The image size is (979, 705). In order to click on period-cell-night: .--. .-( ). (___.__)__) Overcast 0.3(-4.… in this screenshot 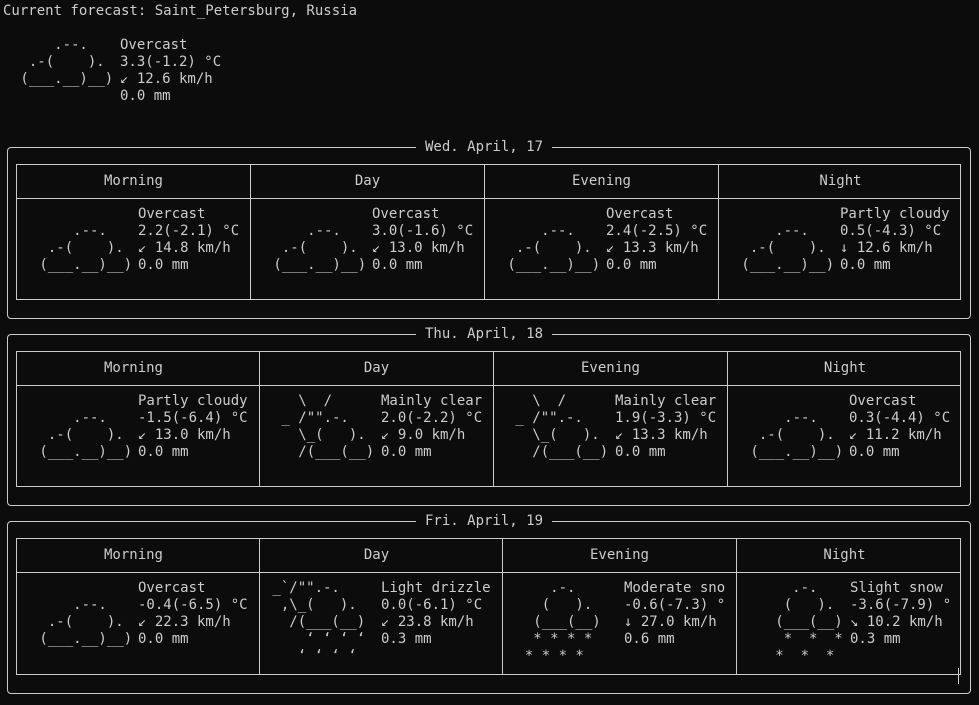, I will do `click(844, 436)`.